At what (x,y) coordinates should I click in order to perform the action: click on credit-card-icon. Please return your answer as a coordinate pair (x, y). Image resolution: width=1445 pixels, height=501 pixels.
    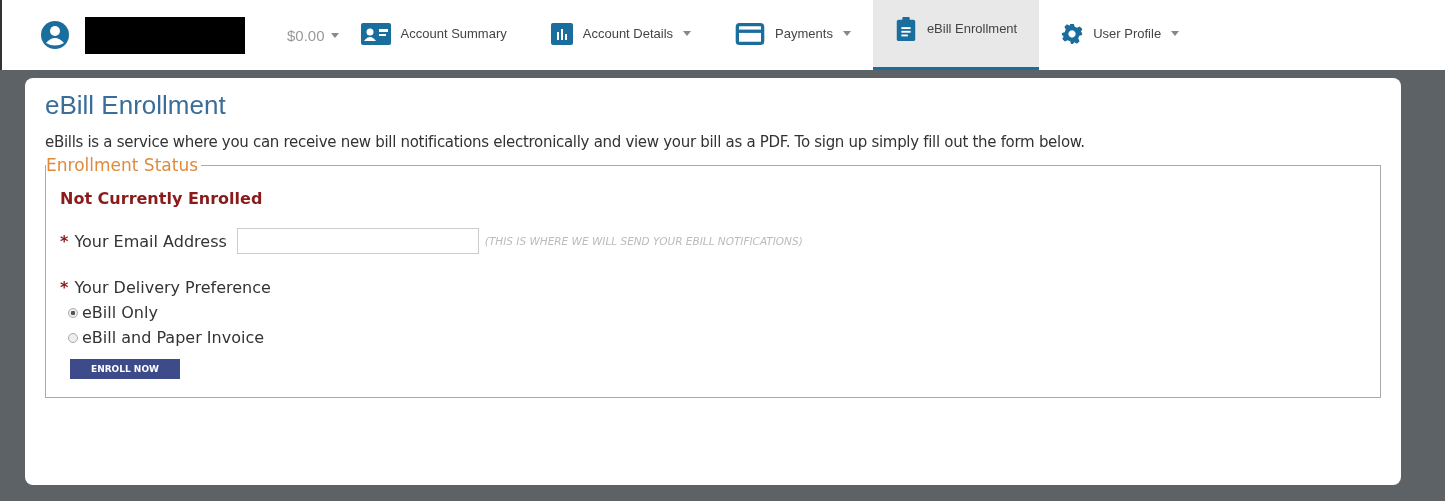
    Looking at the image, I should click on (750, 33).